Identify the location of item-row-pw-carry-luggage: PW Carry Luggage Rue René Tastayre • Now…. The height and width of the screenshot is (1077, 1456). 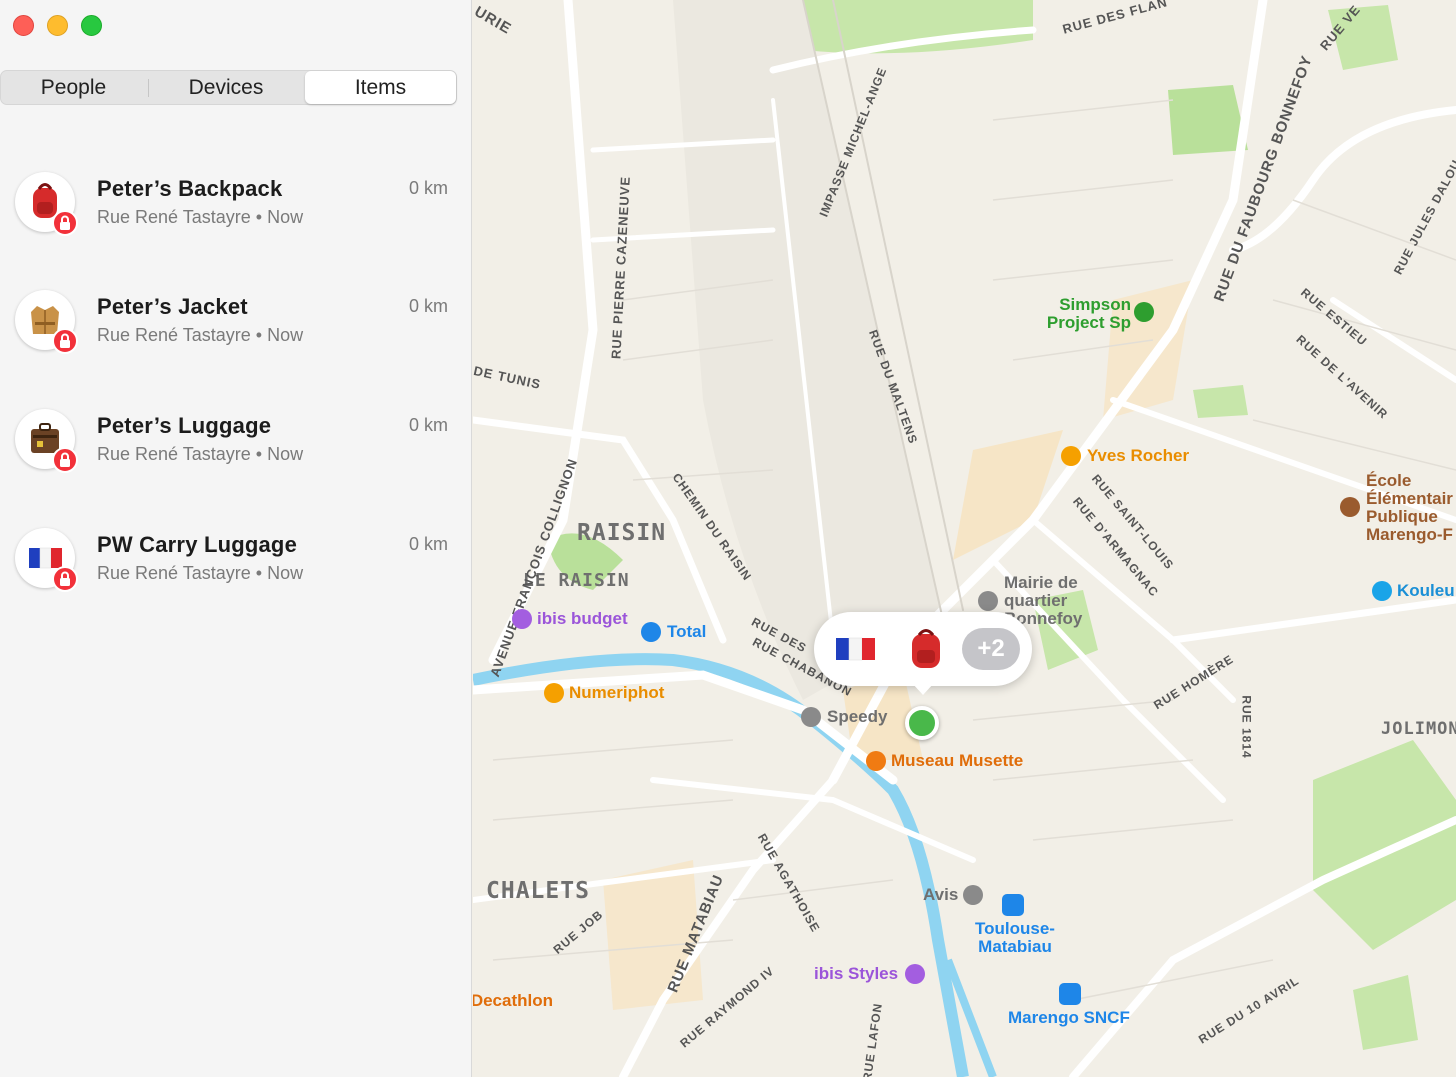
(236, 578).